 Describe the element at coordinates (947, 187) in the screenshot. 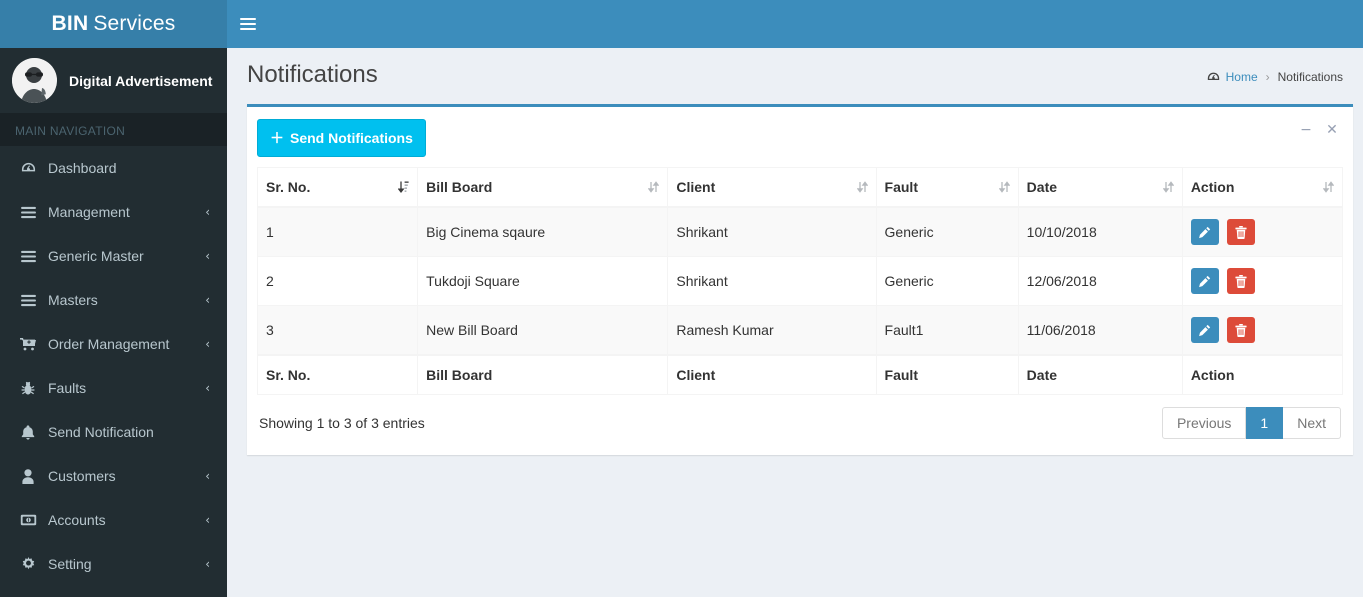

I see `column-header-fault: Fault` at that location.